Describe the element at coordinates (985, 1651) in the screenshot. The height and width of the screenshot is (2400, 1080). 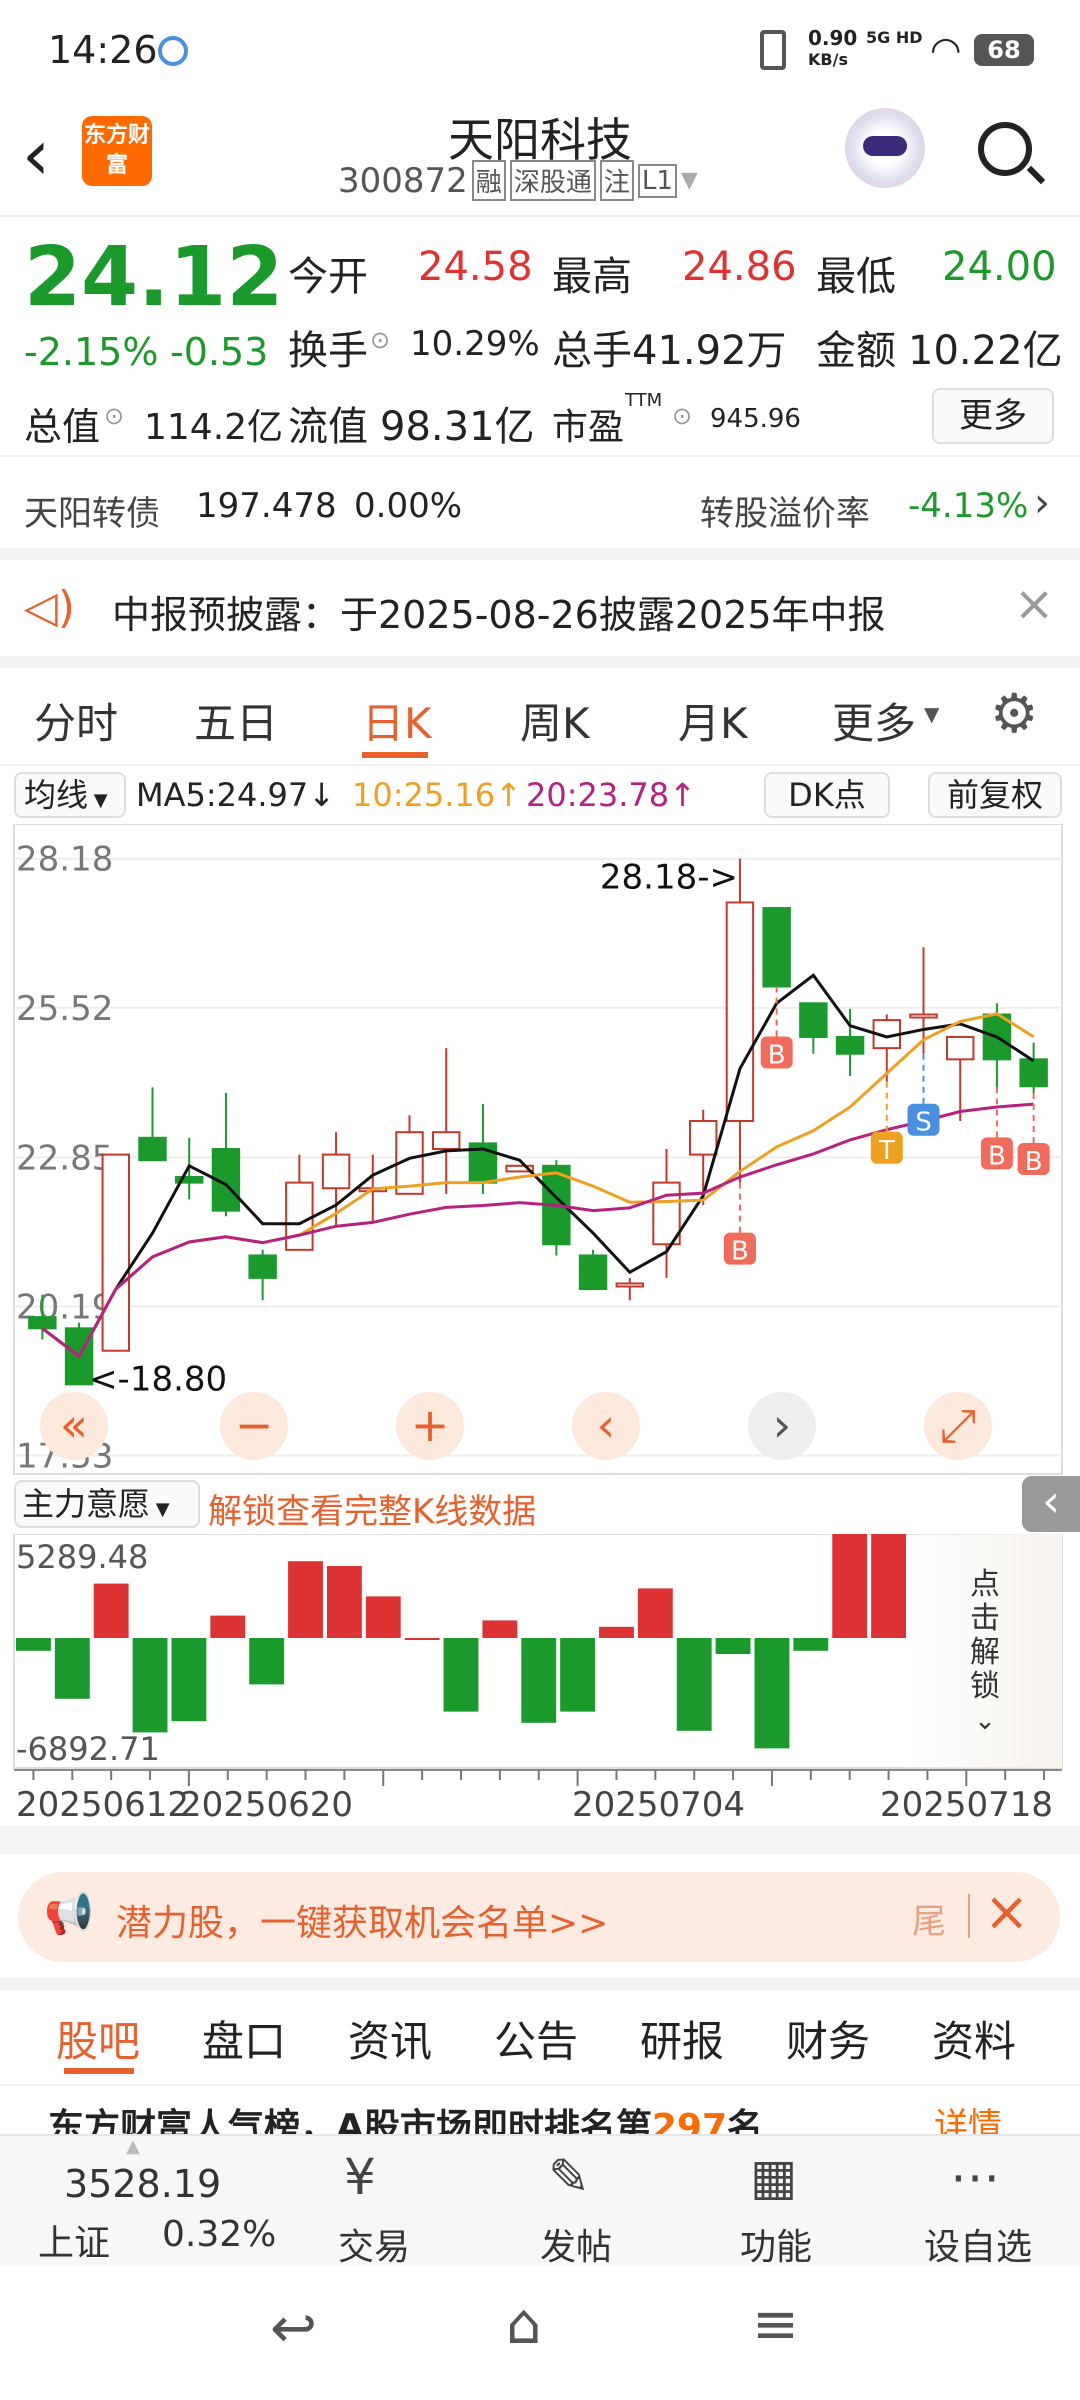
I see `unlock-panel: 点击解锁 ⌄` at that location.